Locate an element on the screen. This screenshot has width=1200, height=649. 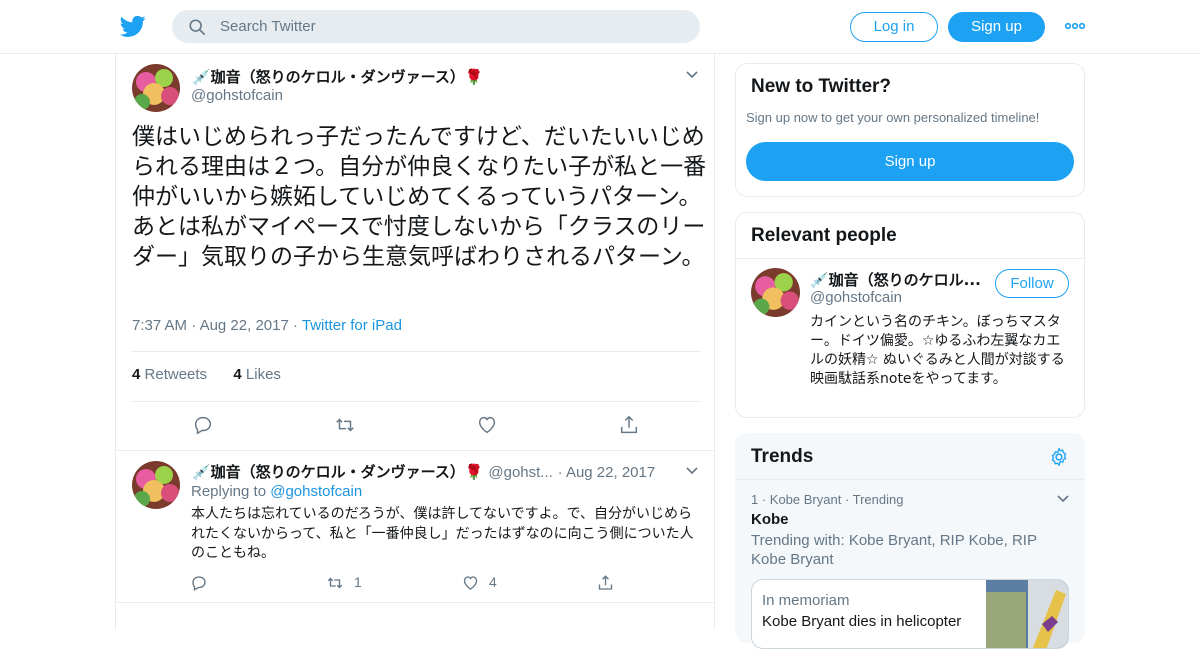
tweet-time: 7:37 AM is located at coordinates (159, 325).